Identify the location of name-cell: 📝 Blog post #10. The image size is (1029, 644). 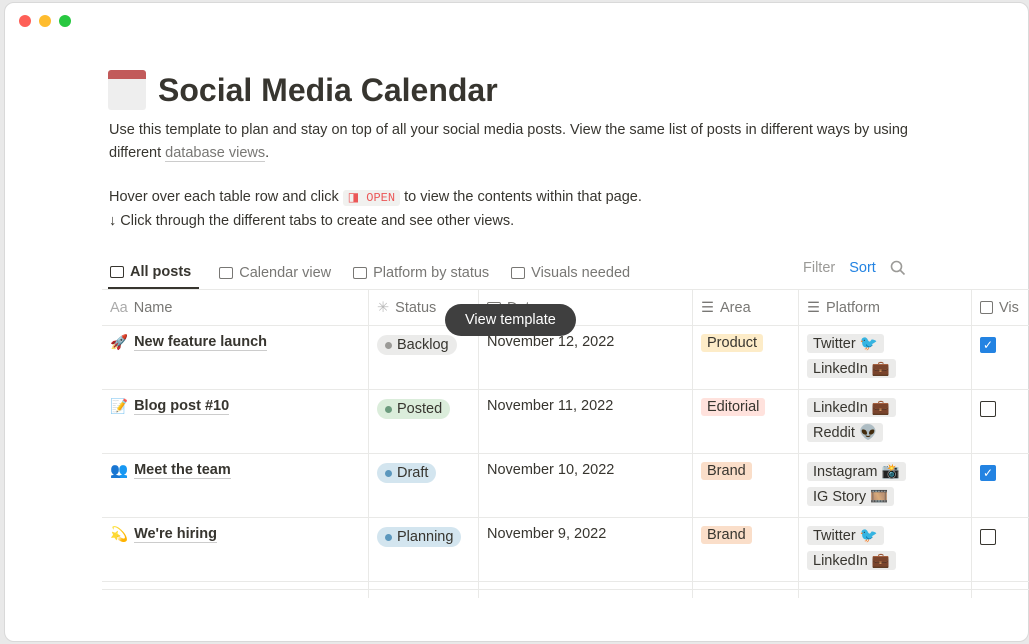
(235, 421).